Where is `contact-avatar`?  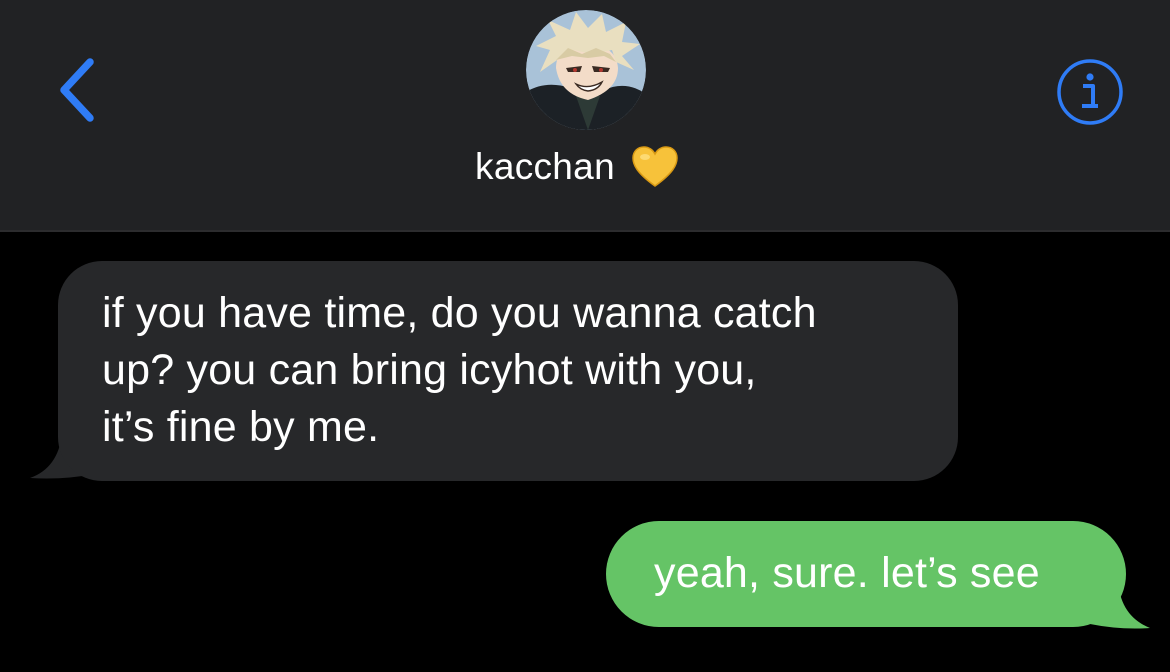 contact-avatar is located at coordinates (586, 70).